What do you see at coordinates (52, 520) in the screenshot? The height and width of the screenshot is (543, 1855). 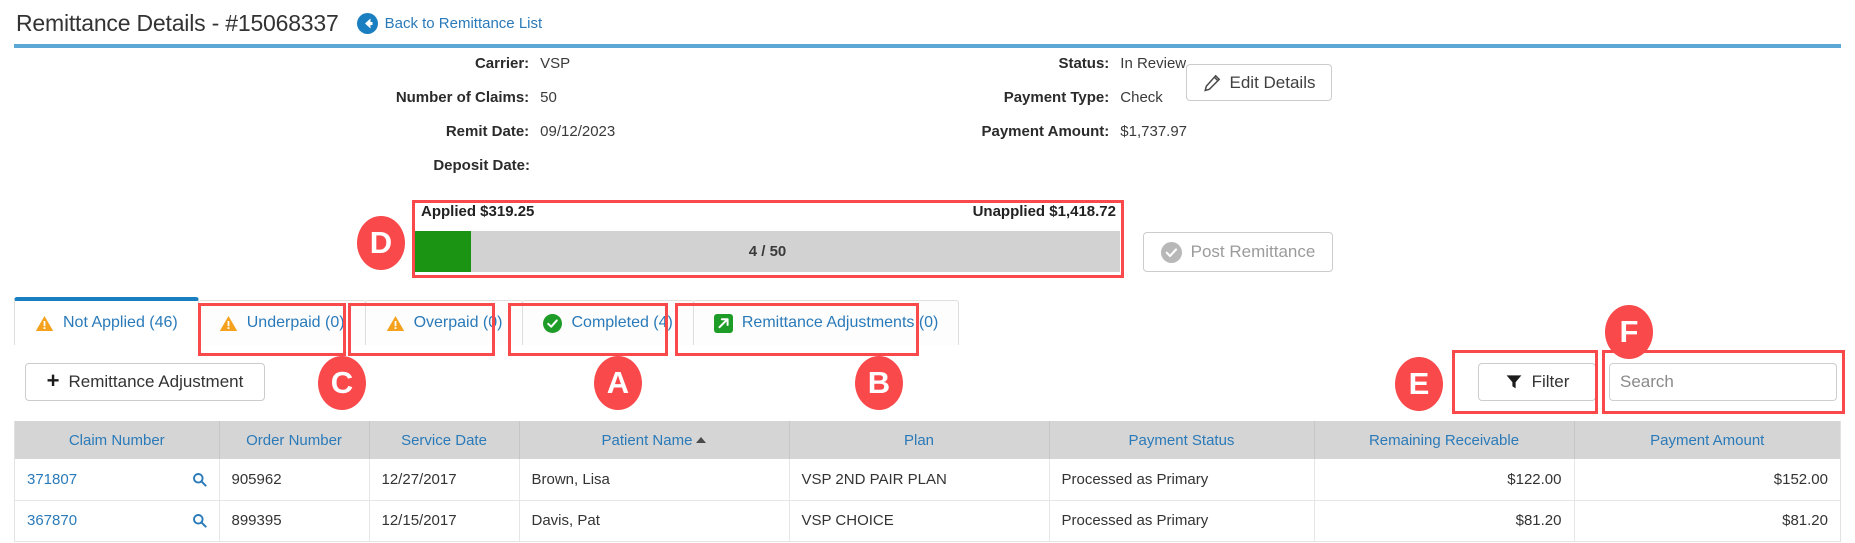 I see `claim-number-link: 367870` at bounding box center [52, 520].